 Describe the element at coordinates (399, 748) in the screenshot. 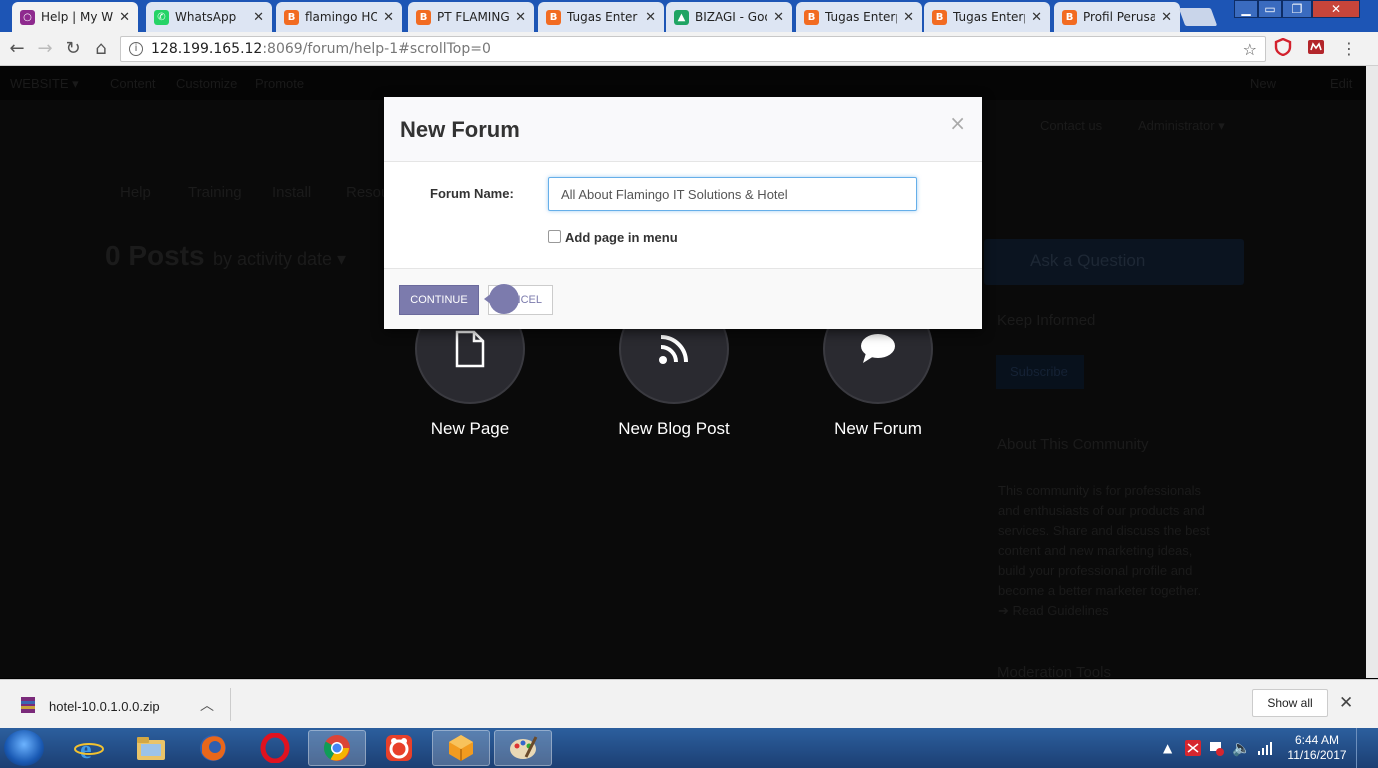

I see `foxit-reader-icon` at that location.